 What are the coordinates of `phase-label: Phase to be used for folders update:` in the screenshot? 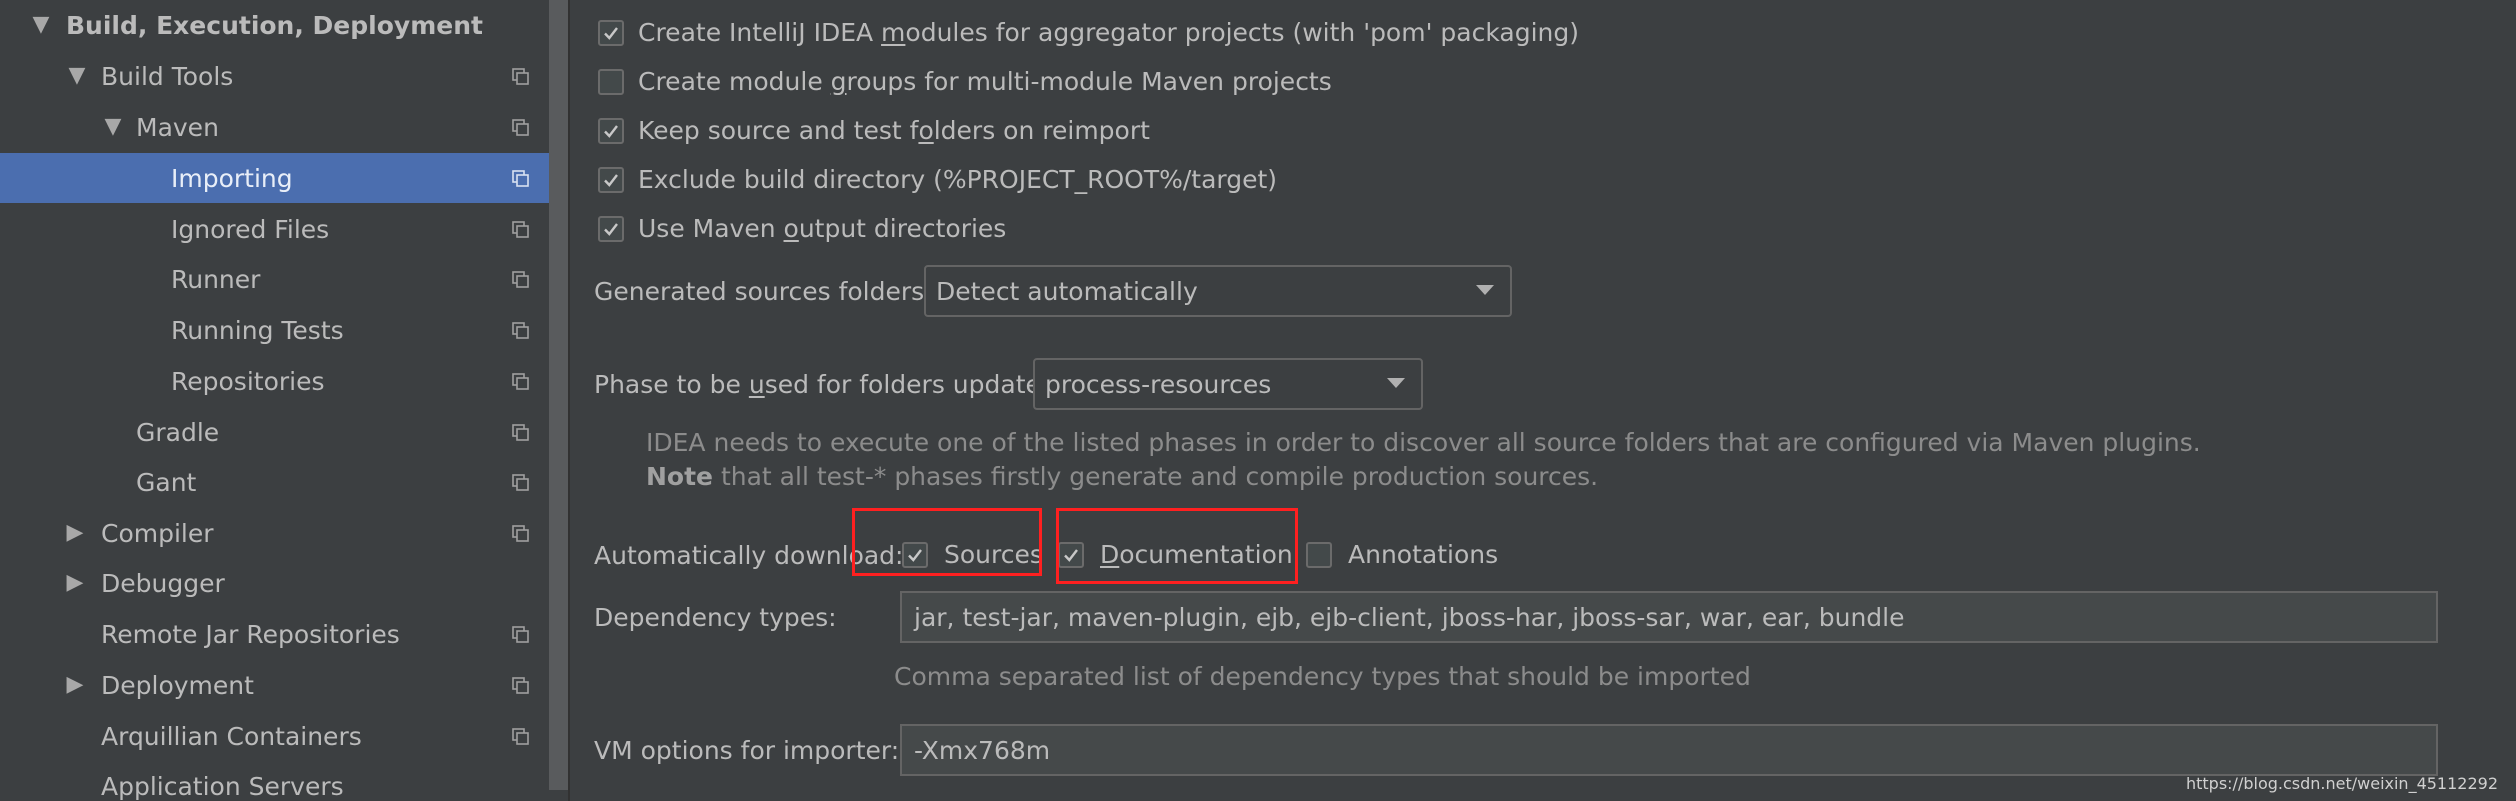 It's located at (821, 384).